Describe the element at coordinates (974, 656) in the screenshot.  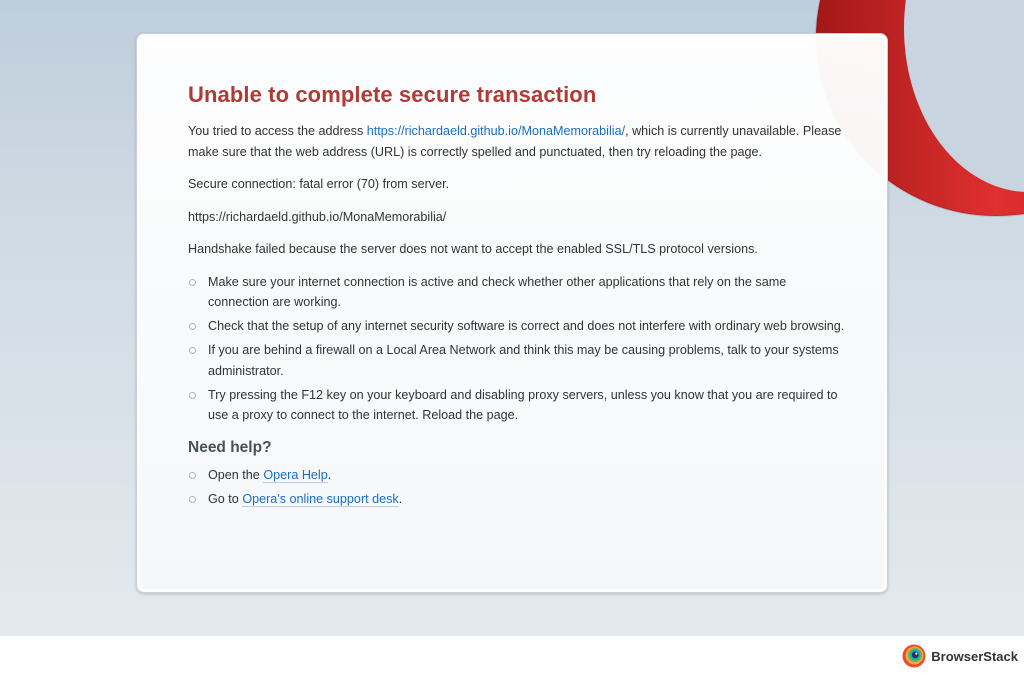
I see `browserstack-label: BrowserStack` at that location.